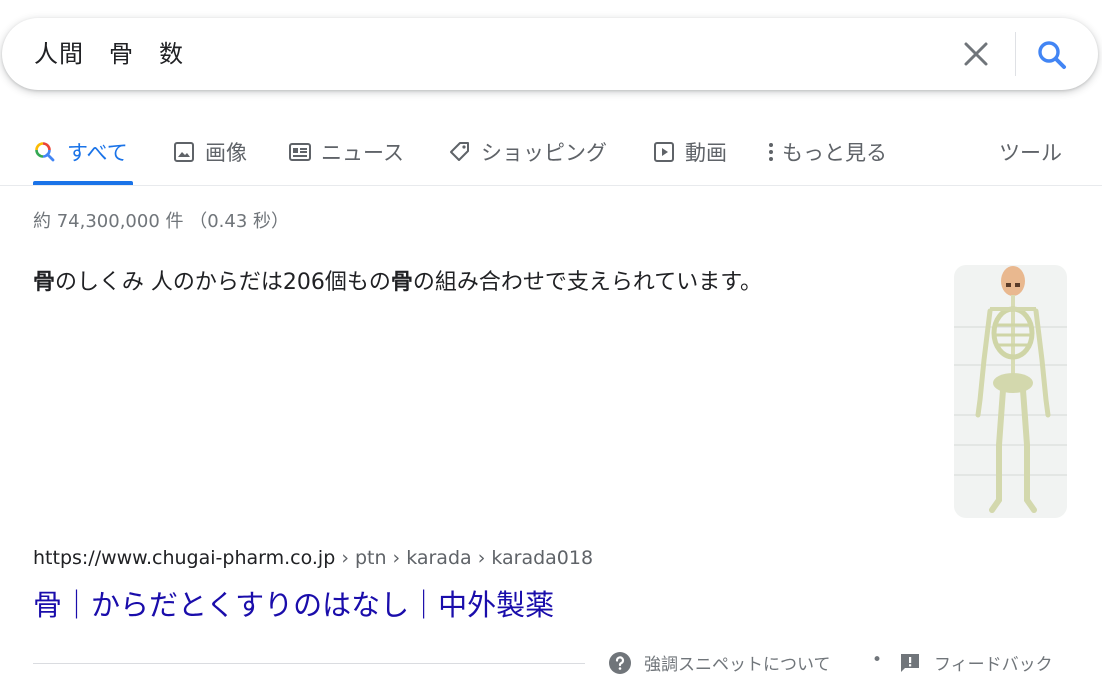 The width and height of the screenshot is (1102, 681). What do you see at coordinates (1015, 54) in the screenshot?
I see `search-divider` at bounding box center [1015, 54].